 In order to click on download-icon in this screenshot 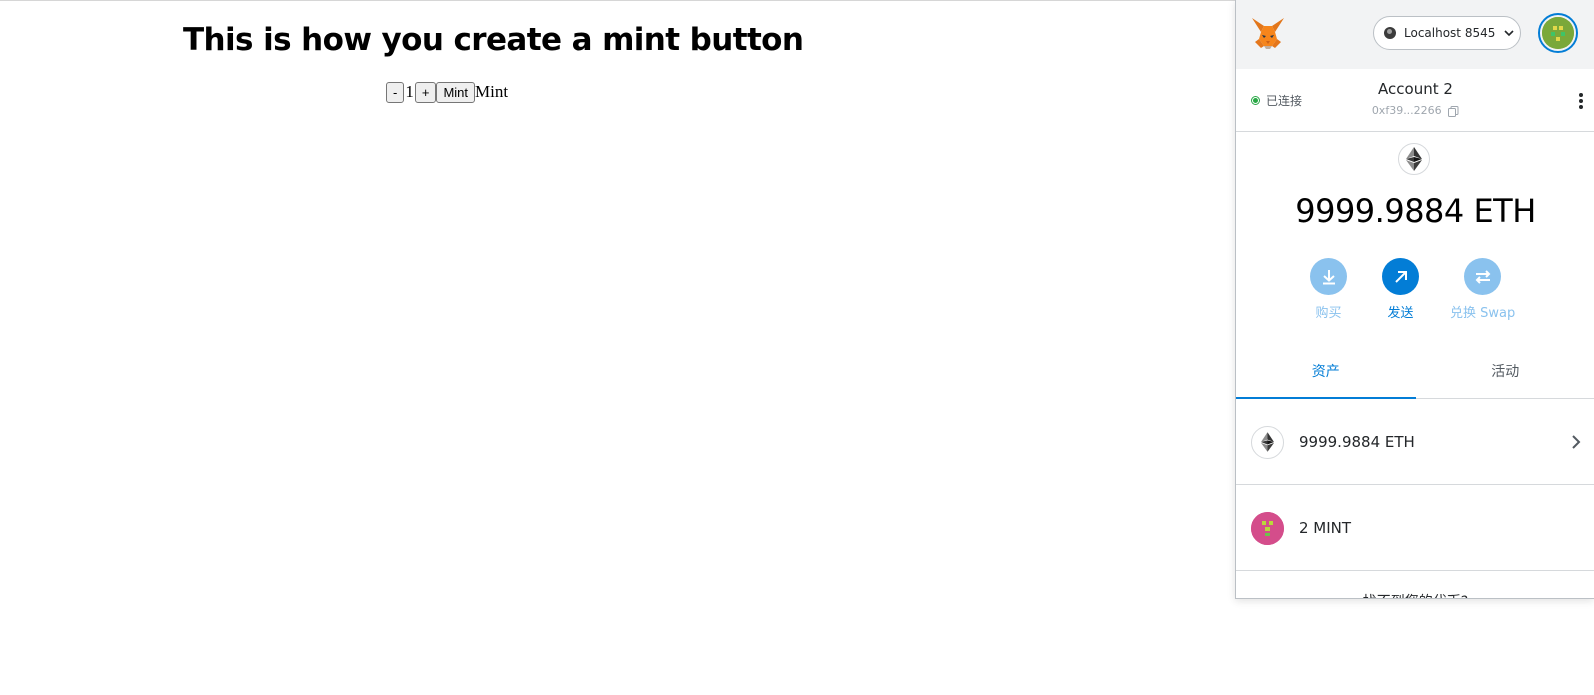, I will do `click(1328, 276)`.